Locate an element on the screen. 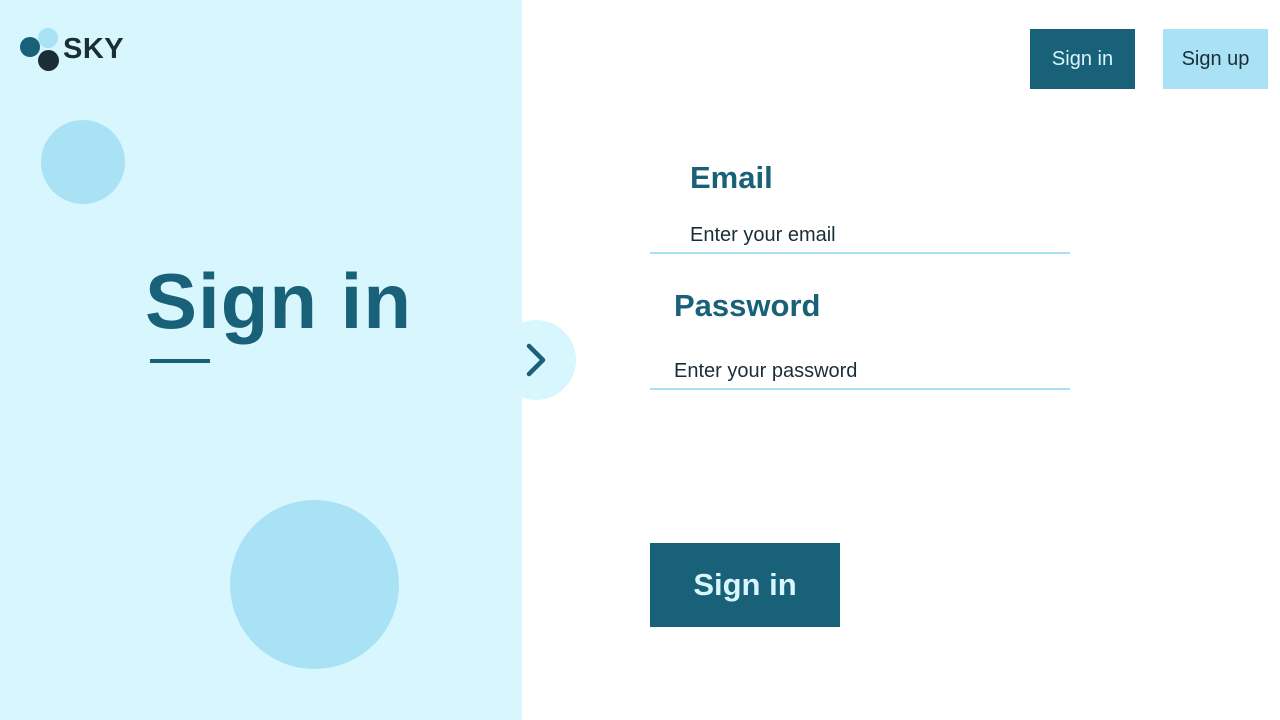  signin-submit-button: Sign in is located at coordinates (745, 585).